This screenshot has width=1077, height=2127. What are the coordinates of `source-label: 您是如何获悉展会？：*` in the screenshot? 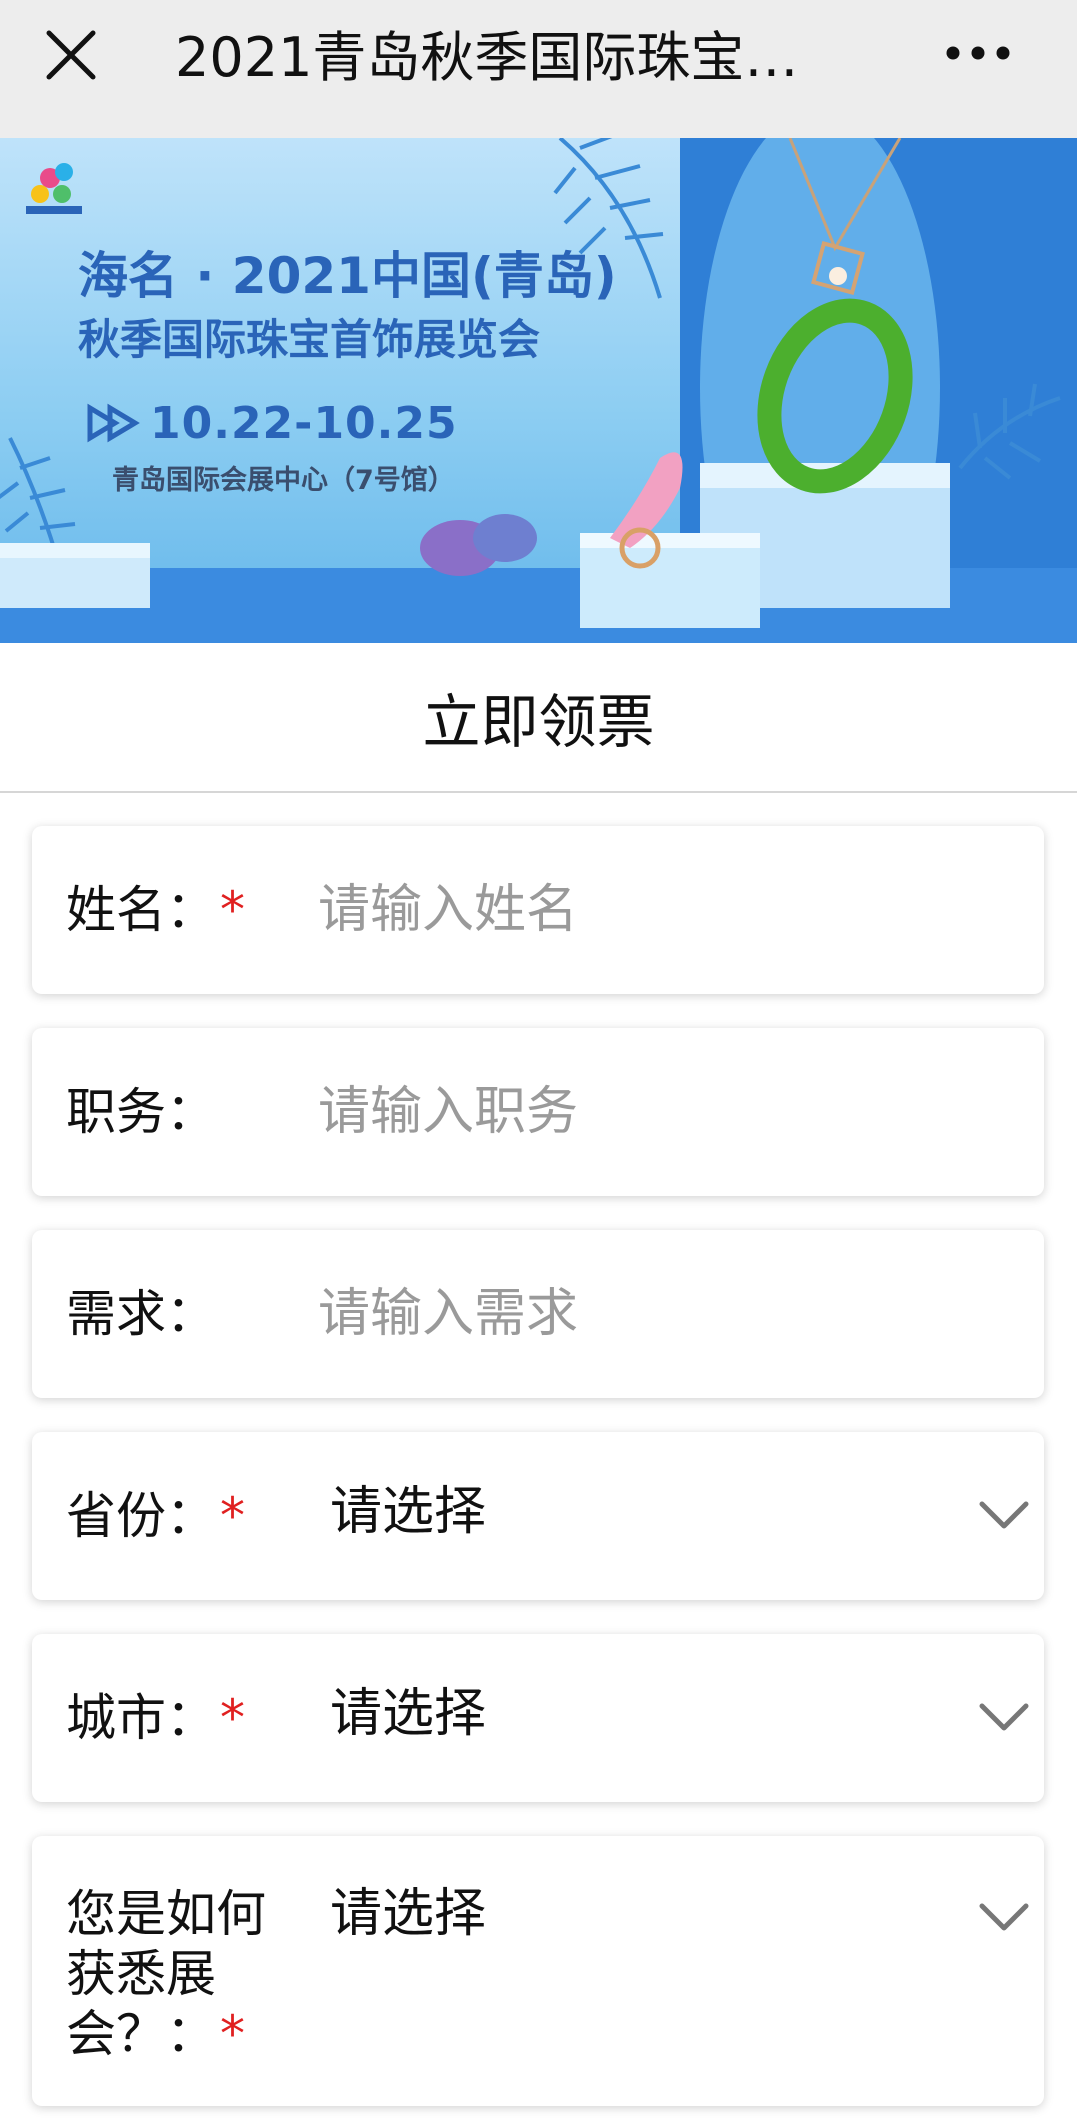 It's located at (176, 1974).